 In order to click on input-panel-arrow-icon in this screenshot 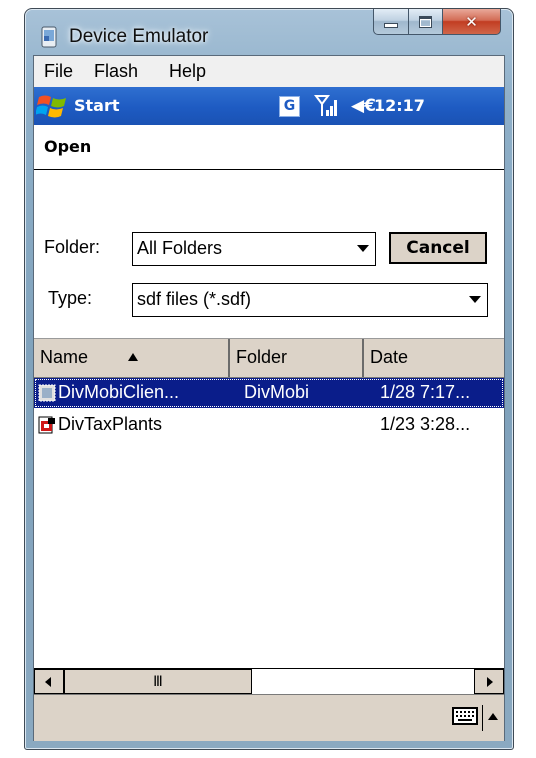, I will do `click(493, 716)`.